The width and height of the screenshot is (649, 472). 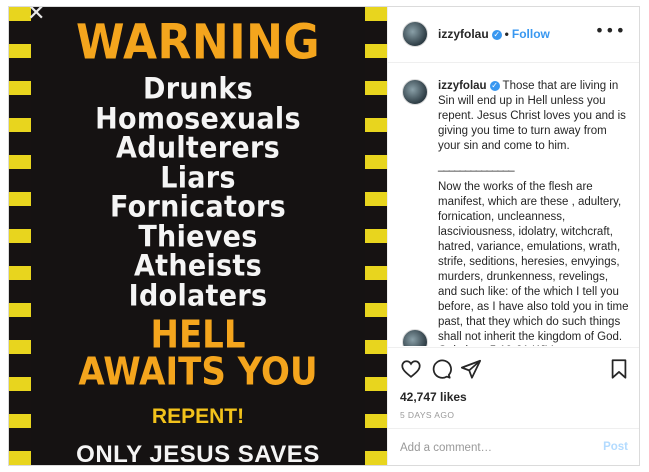 I want to click on sign-list-item: Drunks, so click(x=198, y=89).